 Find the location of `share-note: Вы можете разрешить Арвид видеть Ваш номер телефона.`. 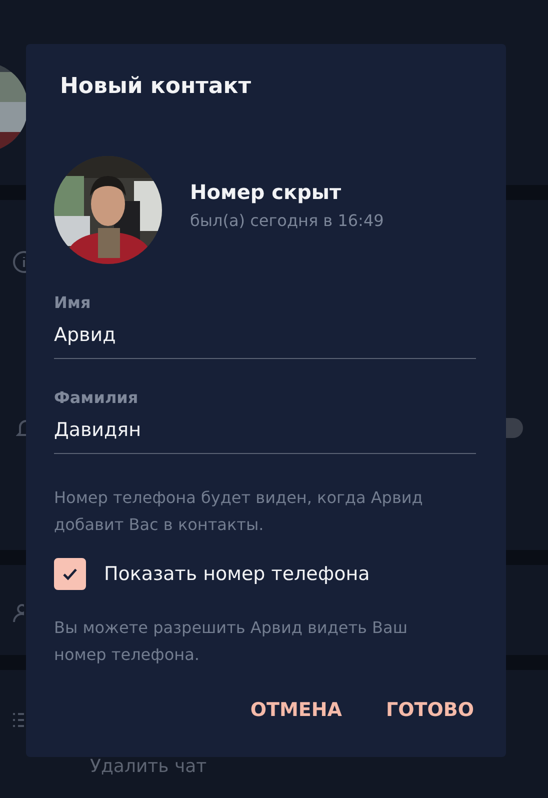

share-note: Вы можете разрешить Арвид видеть Ваш номер телефона. is located at coordinates (231, 641).